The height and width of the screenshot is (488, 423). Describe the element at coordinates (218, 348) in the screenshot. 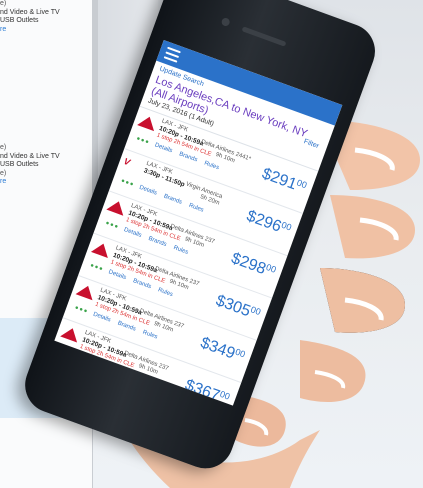

I see `price-dollars: $349` at that location.